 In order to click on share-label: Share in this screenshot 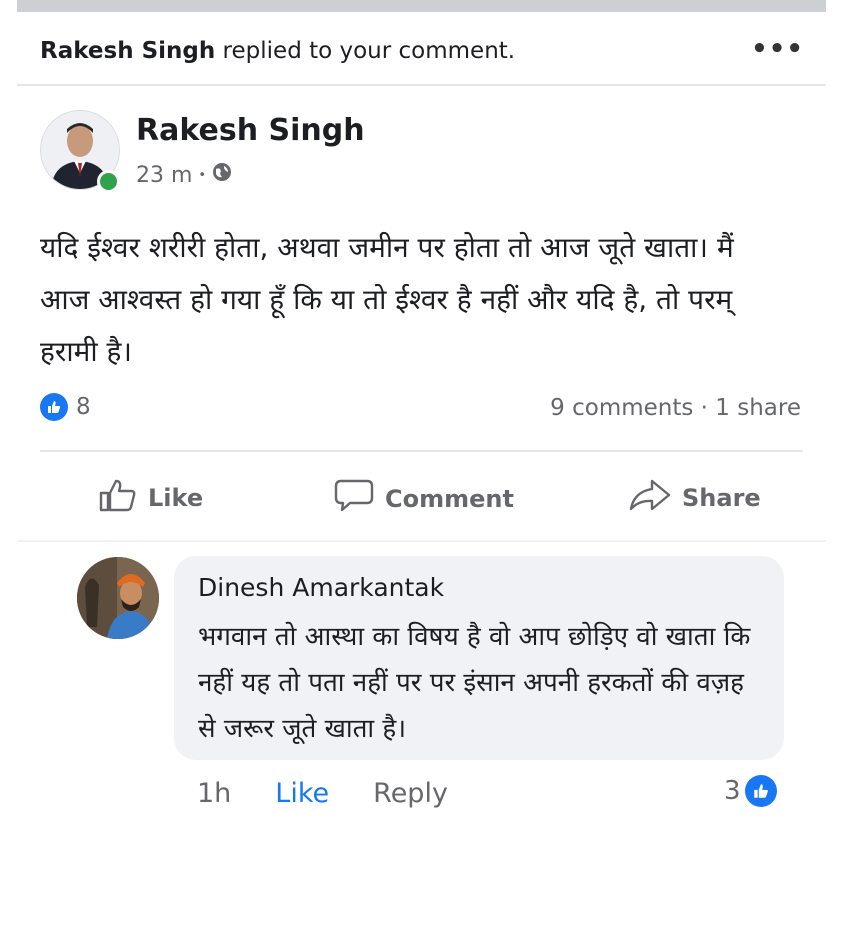, I will do `click(721, 498)`.